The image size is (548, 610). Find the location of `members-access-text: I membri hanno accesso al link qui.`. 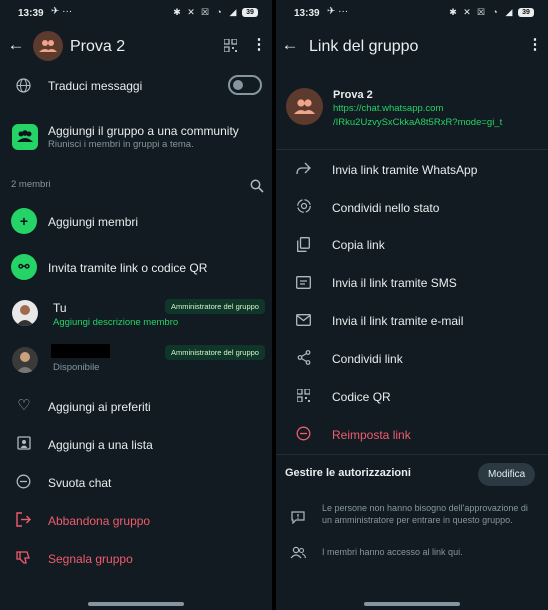

members-access-text: I membri hanno accesso al link qui. is located at coordinates (392, 552).